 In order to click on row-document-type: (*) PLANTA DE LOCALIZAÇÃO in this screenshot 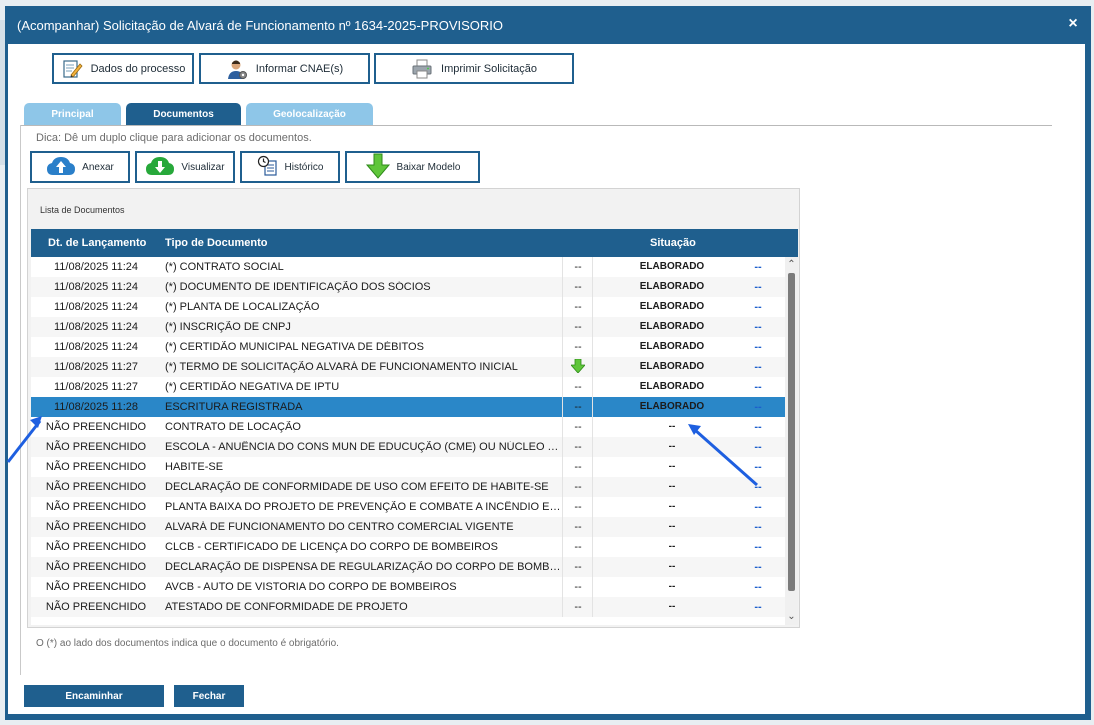, I will do `click(242, 307)`.